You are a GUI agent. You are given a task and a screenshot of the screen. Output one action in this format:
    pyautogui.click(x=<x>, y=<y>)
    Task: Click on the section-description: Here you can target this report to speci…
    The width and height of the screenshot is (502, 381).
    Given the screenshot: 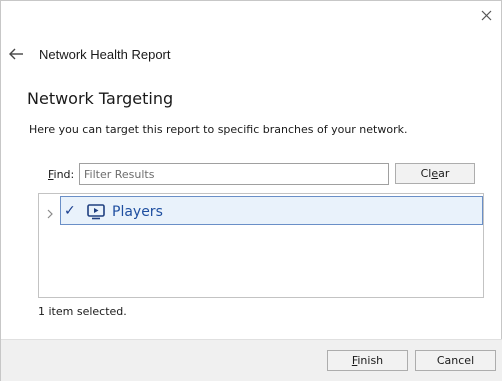 What is the action you would take?
    pyautogui.click(x=218, y=129)
    